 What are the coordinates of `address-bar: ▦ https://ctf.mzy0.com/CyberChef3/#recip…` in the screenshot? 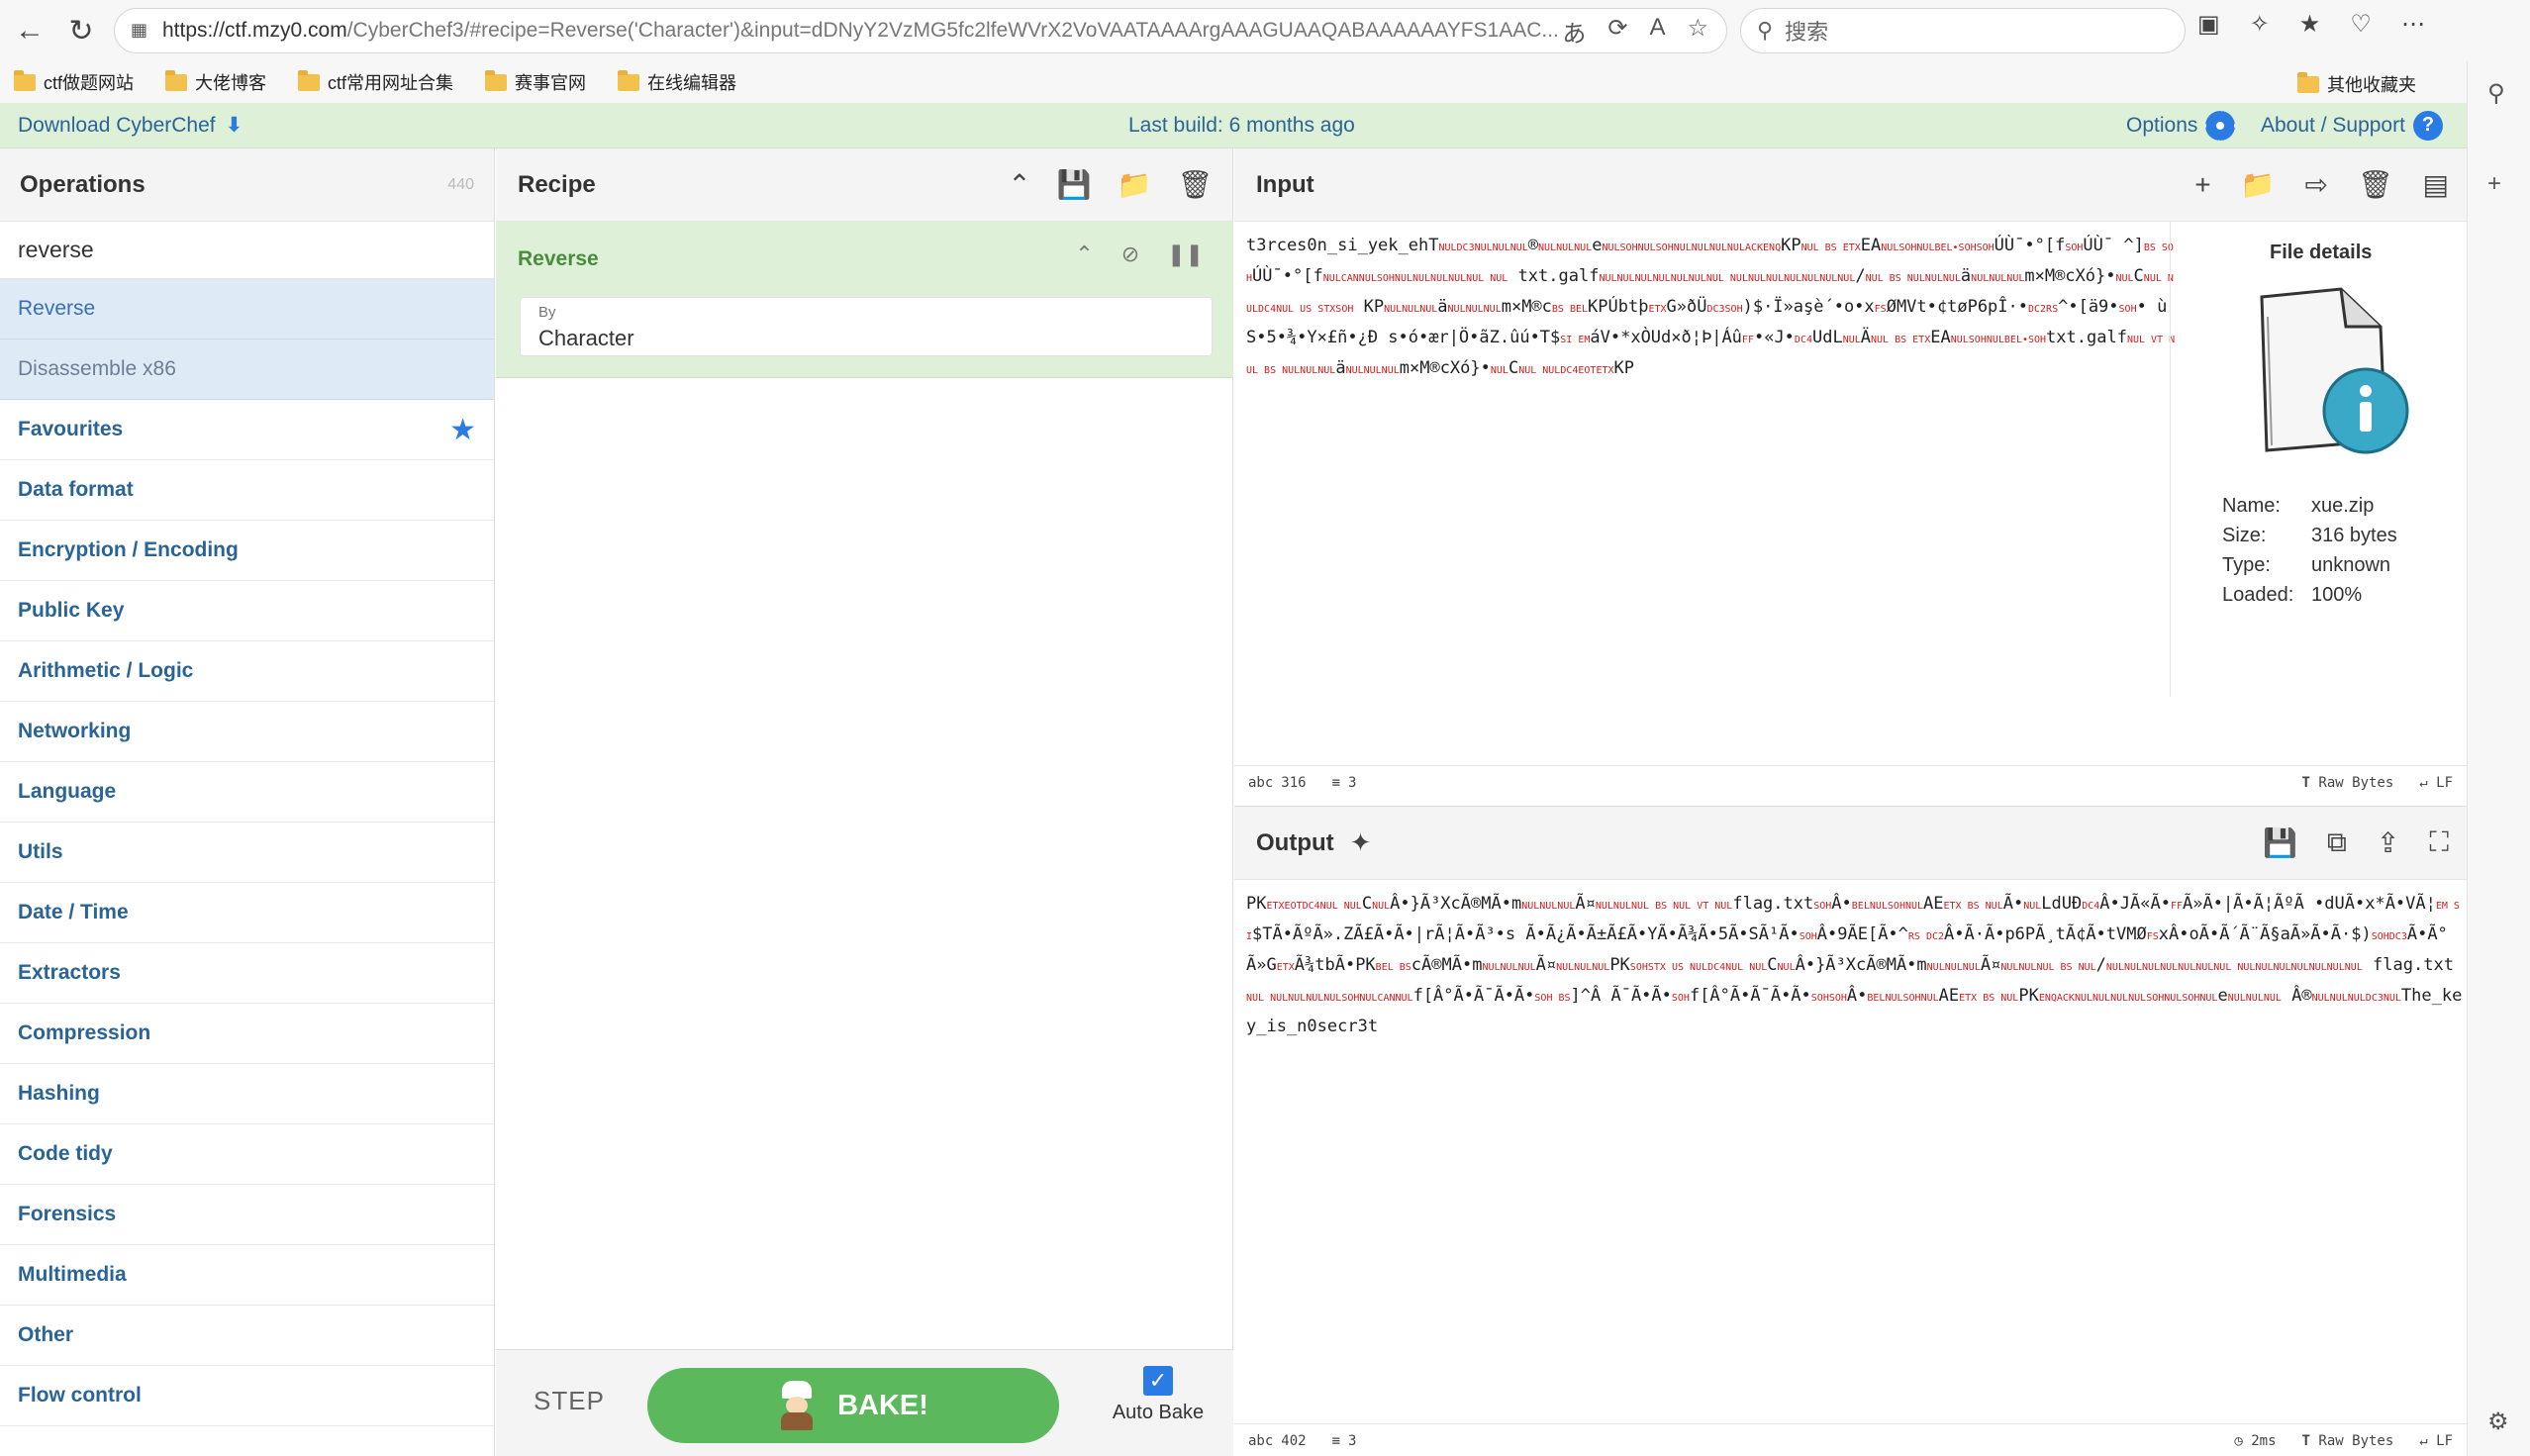 It's located at (920, 30).